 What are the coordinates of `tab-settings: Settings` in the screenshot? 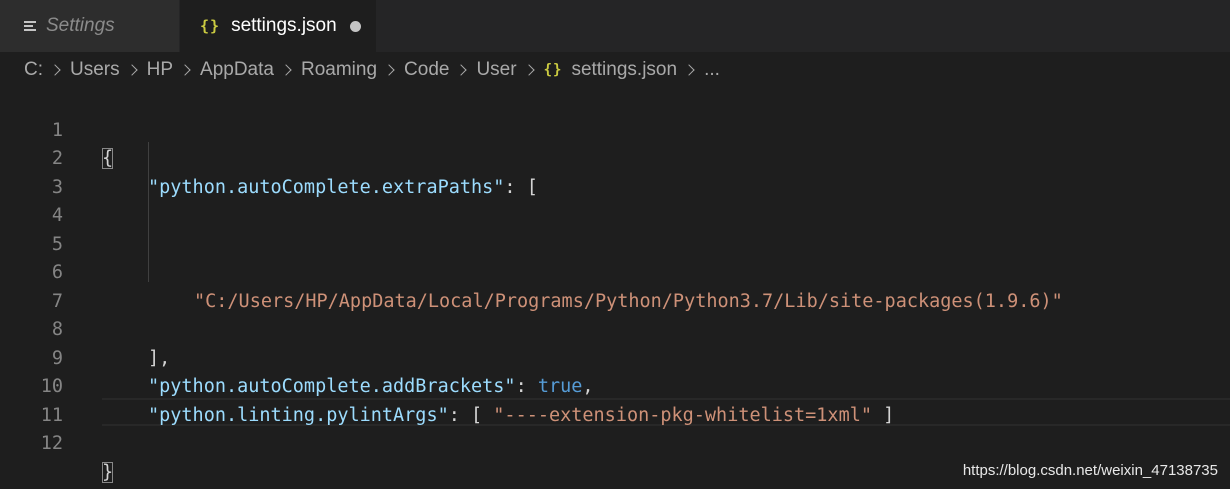 It's located at (90, 26).